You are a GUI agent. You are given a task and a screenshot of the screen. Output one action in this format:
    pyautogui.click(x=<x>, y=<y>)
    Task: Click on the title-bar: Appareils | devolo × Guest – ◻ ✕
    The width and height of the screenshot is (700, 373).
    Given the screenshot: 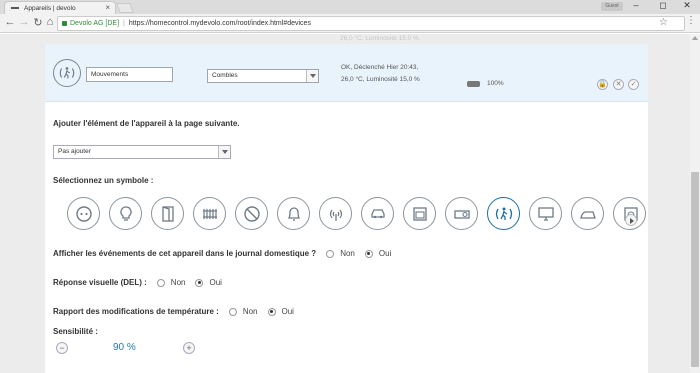 What is the action you would take?
    pyautogui.click(x=350, y=7)
    